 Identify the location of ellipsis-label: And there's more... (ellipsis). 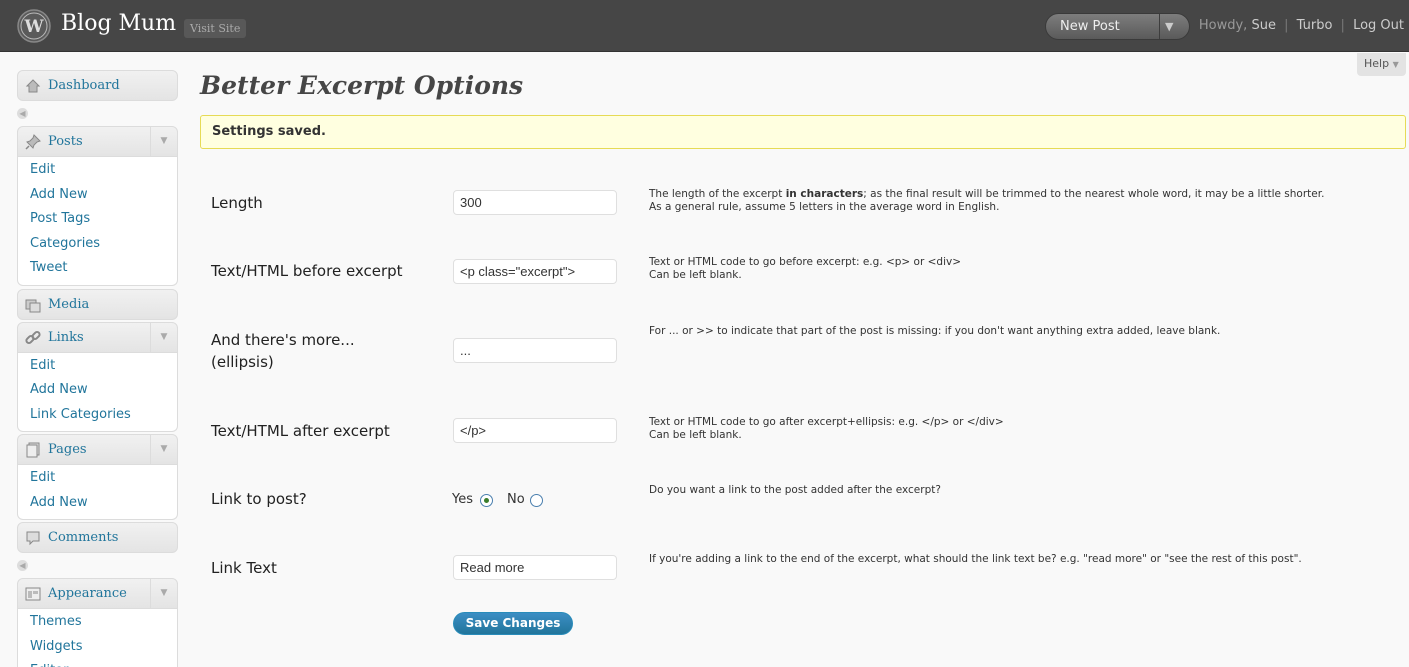
(283, 351).